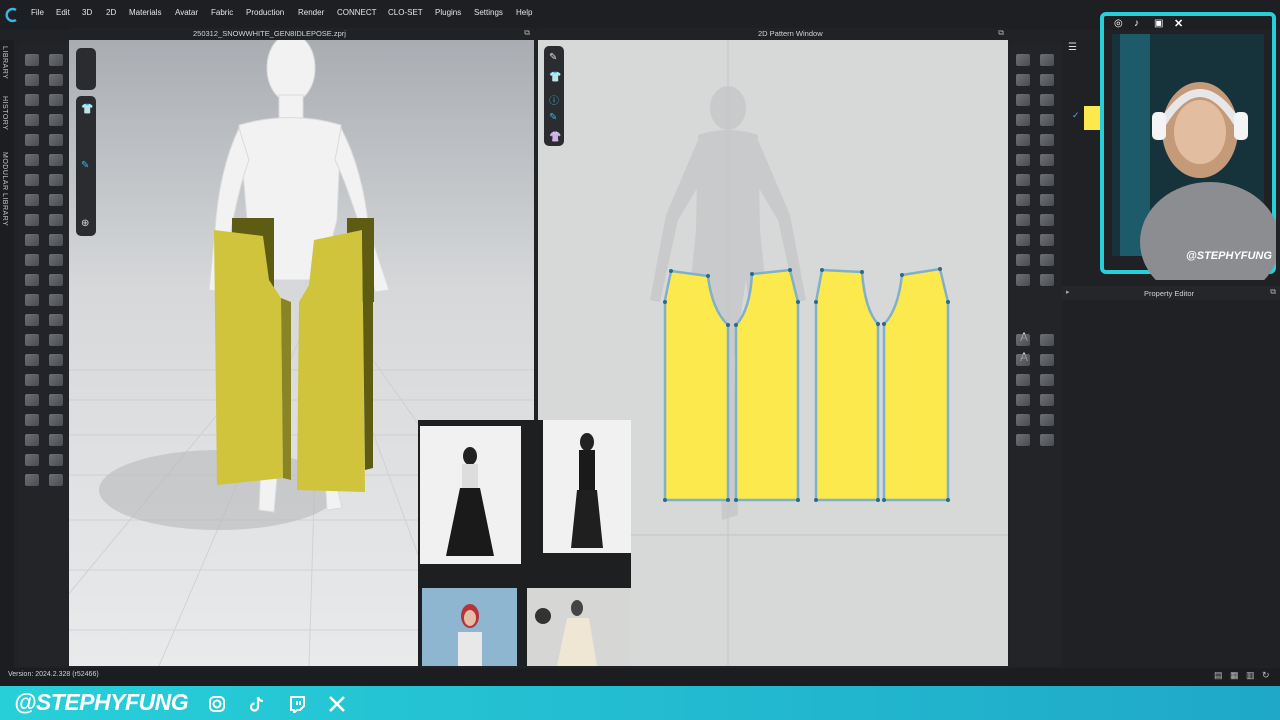 The height and width of the screenshot is (720, 1280). I want to click on menu-item-help: Help, so click(524, 12).